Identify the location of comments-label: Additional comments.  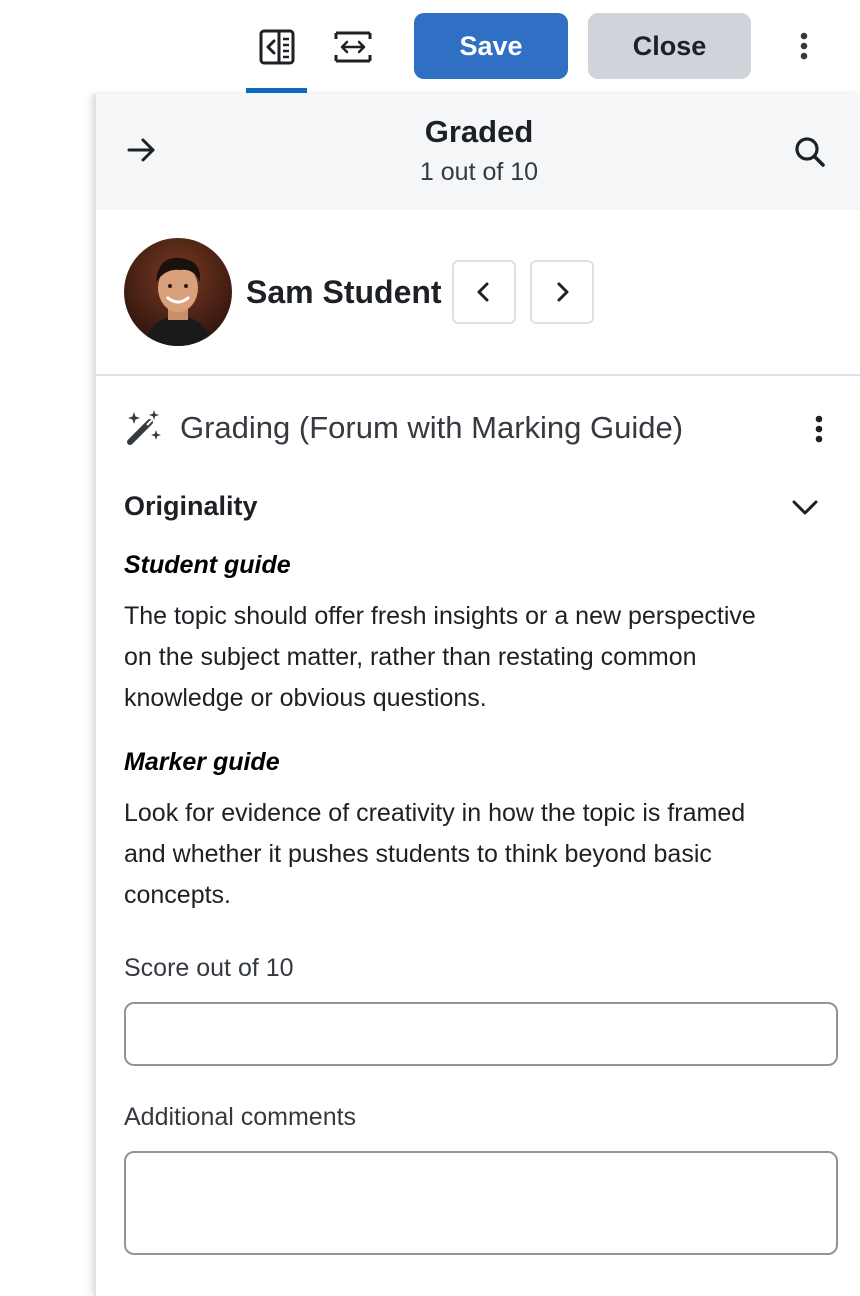
(240, 1117).